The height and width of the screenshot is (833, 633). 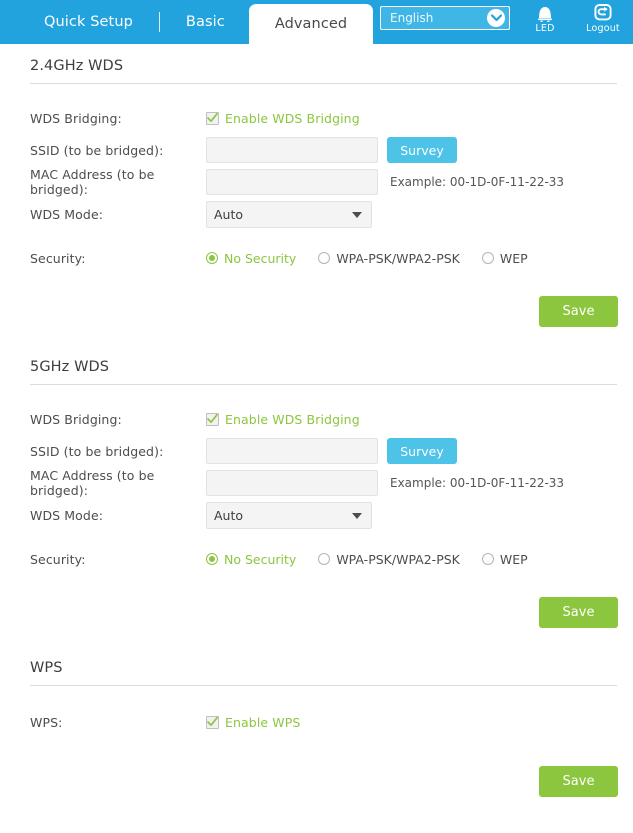 I want to click on radio-wep-24: WEP, so click(x=504, y=258).